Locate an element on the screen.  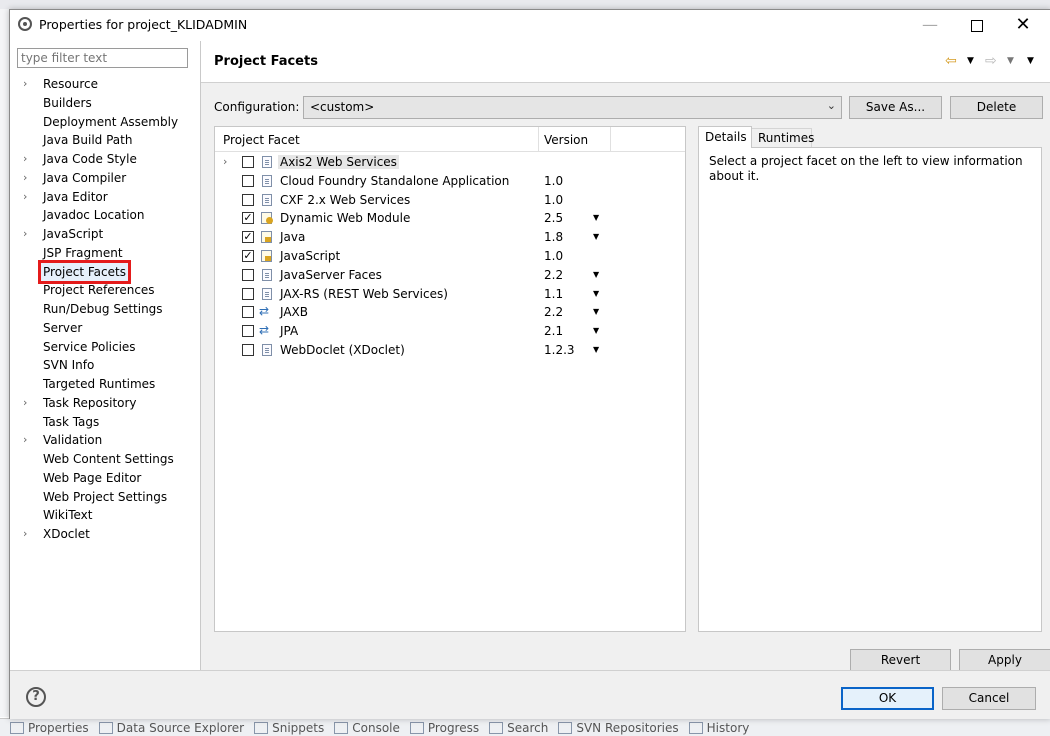
nav-item: WikiText is located at coordinates (105, 515).